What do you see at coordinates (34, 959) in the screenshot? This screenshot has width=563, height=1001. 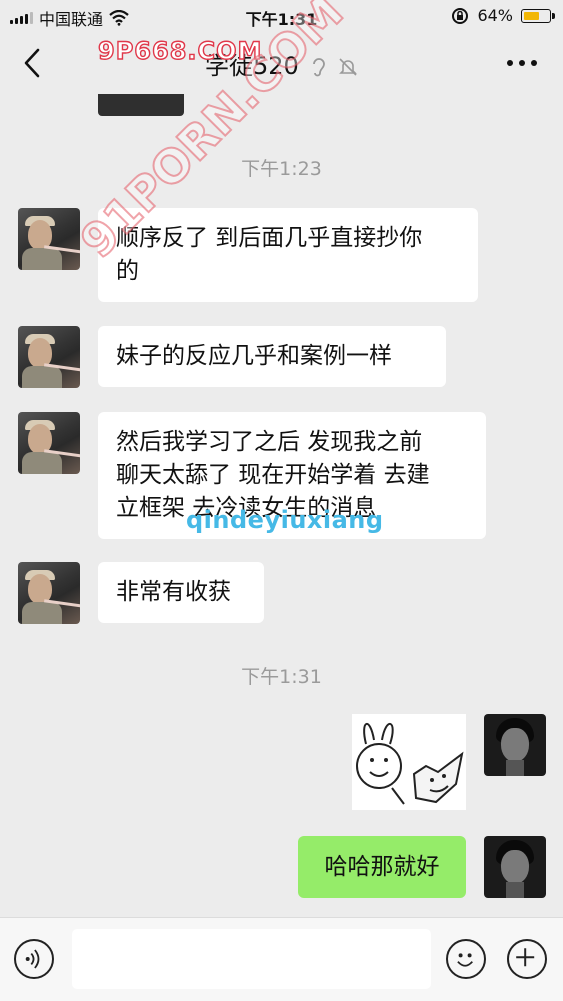 I see `voice-icon` at bounding box center [34, 959].